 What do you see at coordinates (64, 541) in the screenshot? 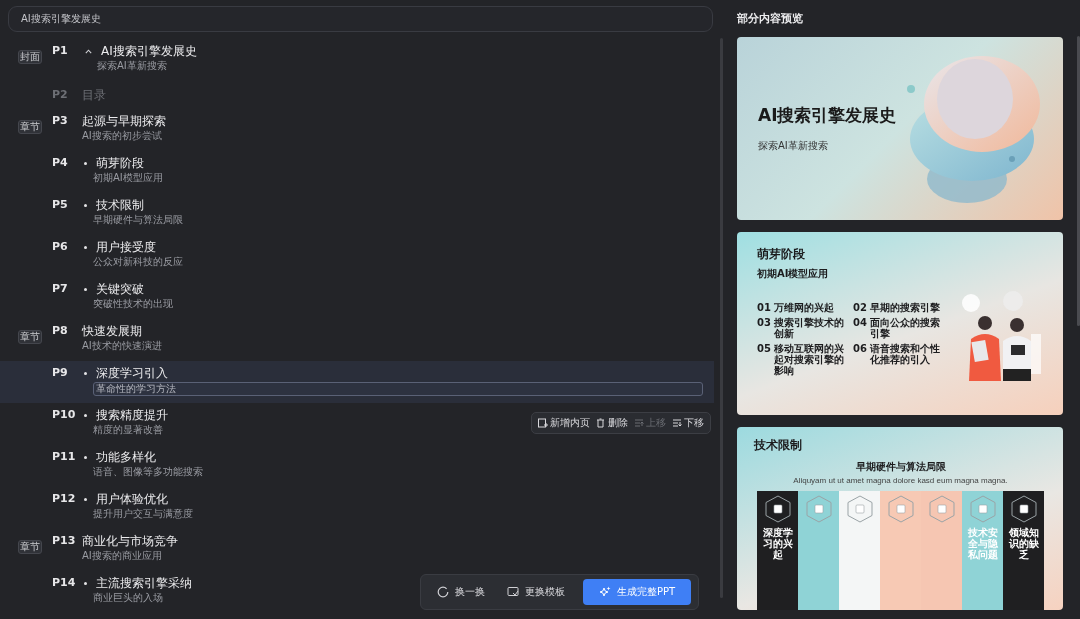
I see `page-number: P13` at bounding box center [64, 541].